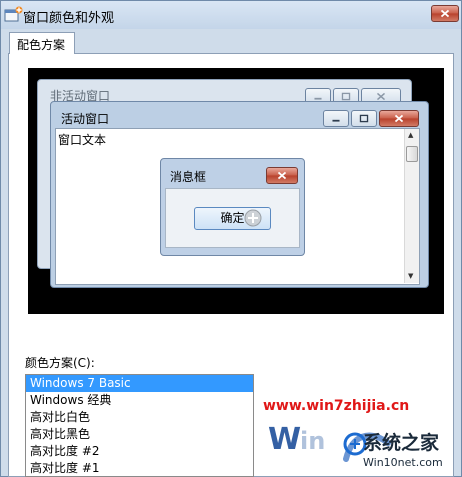 Image resolution: width=462 pixels, height=477 pixels. I want to click on active-maximize-button, so click(364, 118).